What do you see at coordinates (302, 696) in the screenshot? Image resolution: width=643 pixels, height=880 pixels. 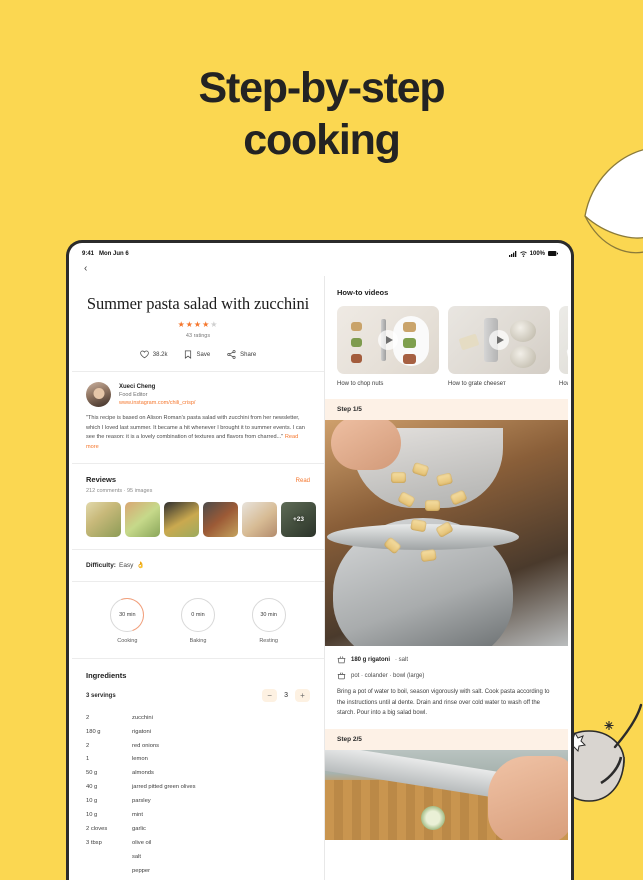 I see `increment-button: +` at bounding box center [302, 696].